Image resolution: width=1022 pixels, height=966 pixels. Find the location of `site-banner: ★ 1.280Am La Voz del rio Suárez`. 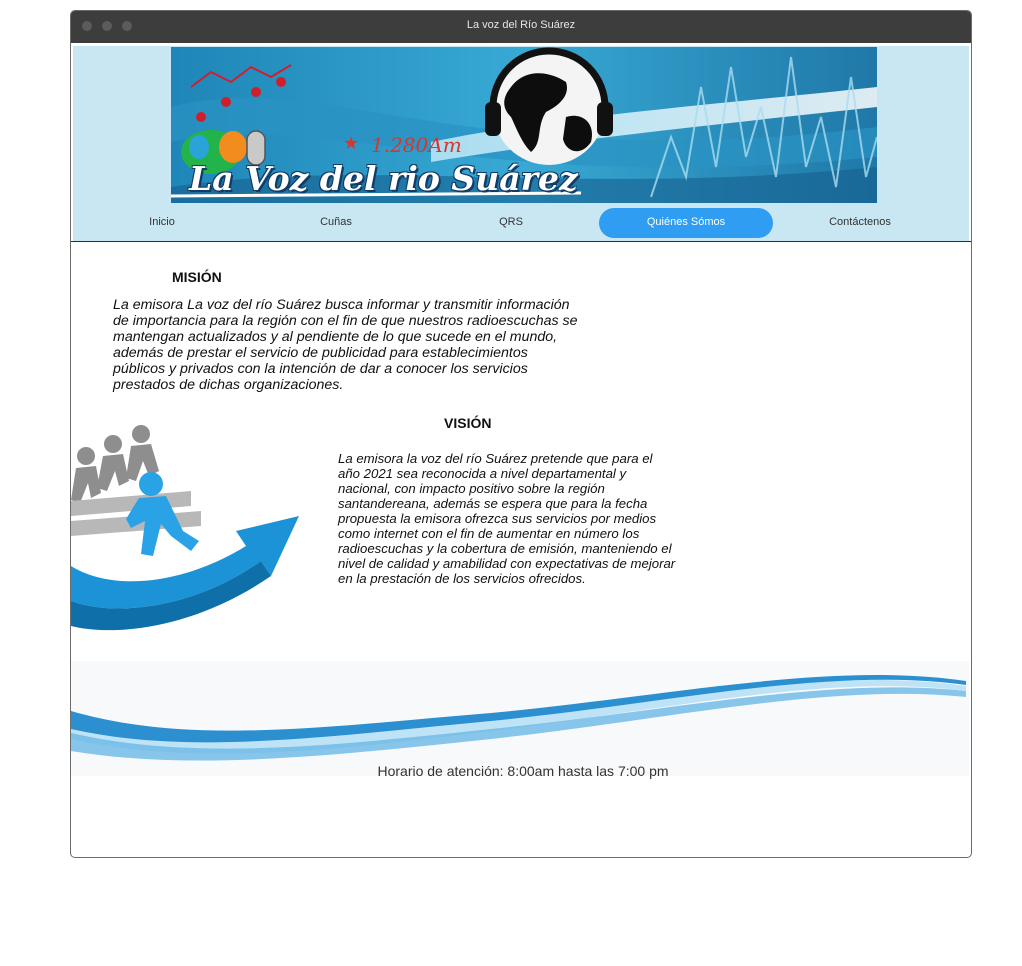

site-banner: ★ 1.280Am La Voz del rio Suárez is located at coordinates (524, 125).